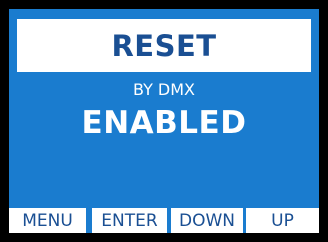  I want to click on setting-subtitle: BY DMX, so click(164, 89).